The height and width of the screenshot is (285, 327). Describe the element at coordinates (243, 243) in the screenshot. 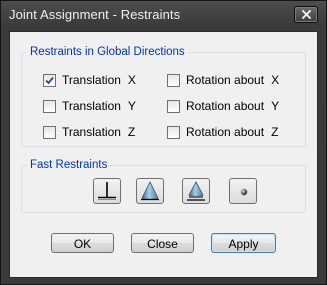

I see `apply-button: Apply` at that location.